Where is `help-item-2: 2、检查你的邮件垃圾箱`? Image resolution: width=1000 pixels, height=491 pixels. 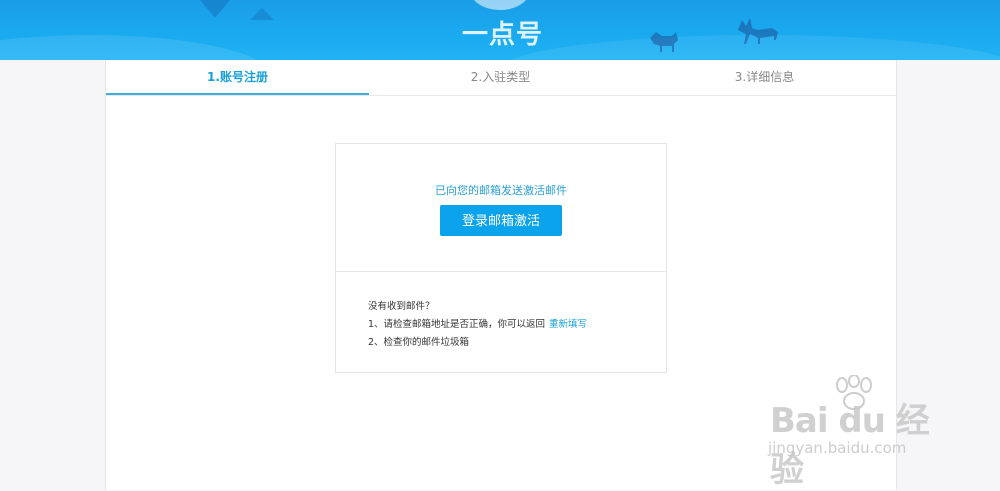 help-item-2: 2、检查你的邮件垃圾箱 is located at coordinates (419, 342).